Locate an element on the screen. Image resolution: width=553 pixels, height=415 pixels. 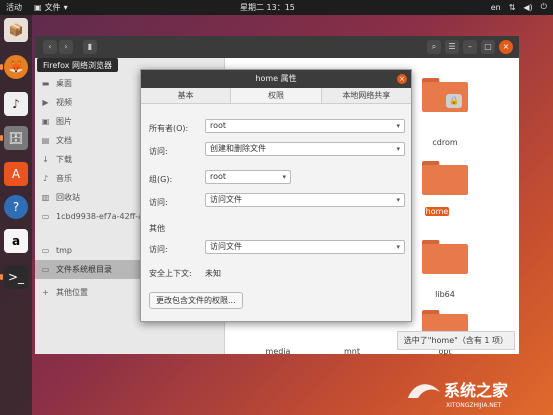
sidebar-item-label: 文件系统根目录 is located at coordinates (84, 269).